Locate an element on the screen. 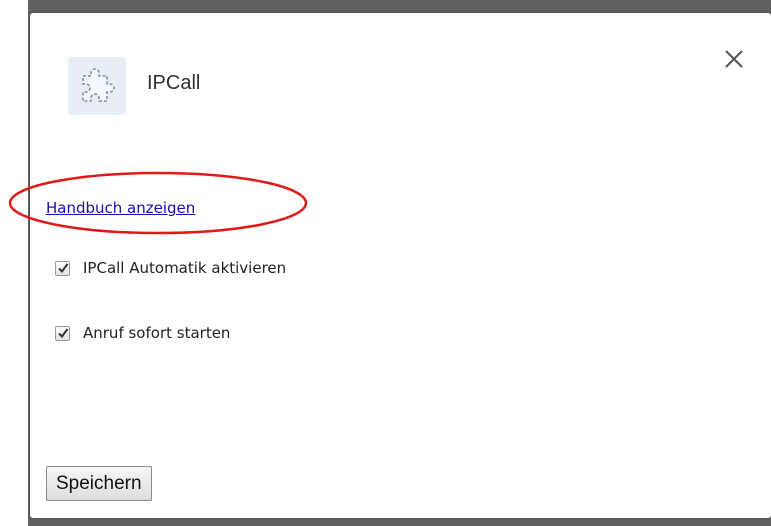  checkbox-label: Anruf sofort starten is located at coordinates (157, 333).